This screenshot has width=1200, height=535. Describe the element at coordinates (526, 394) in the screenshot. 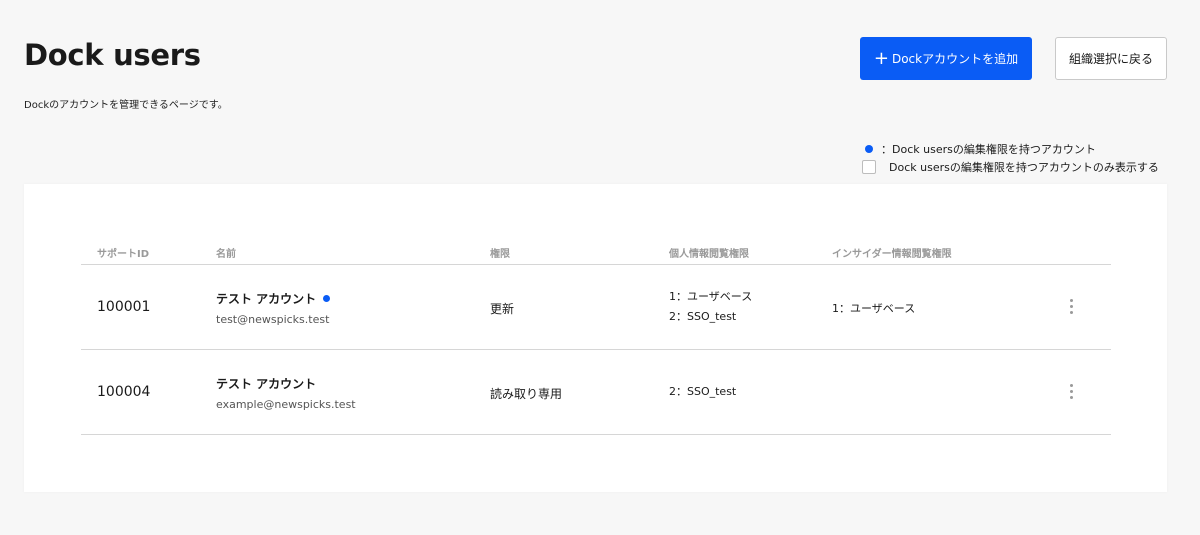

I see `permission: 読み取り専用` at that location.